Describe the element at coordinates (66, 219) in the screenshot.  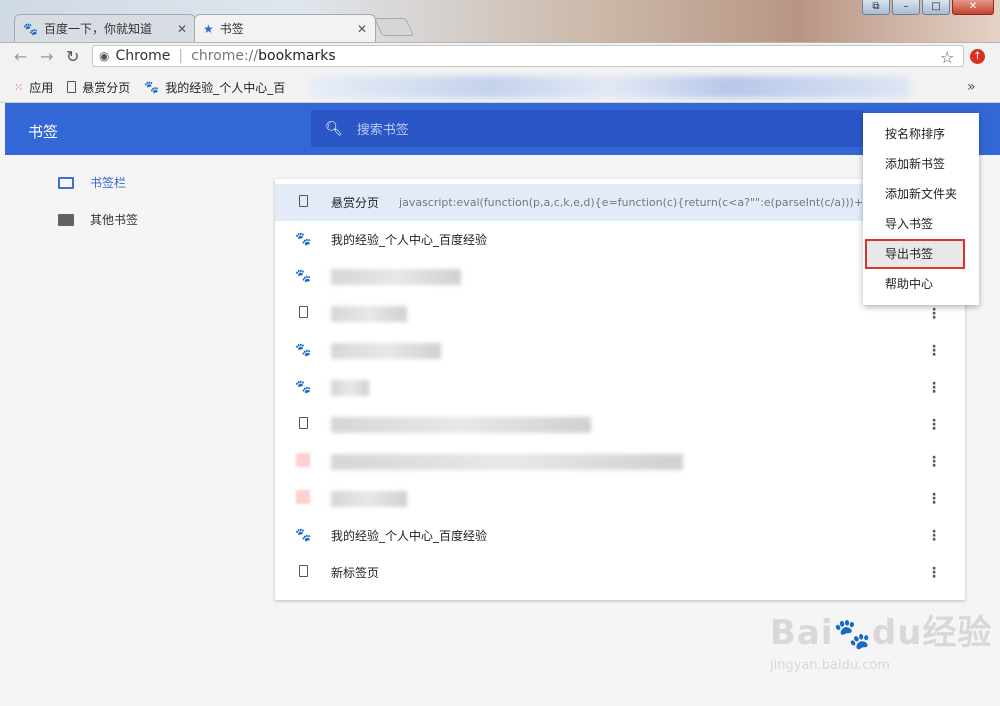
I see `folder-icon` at that location.